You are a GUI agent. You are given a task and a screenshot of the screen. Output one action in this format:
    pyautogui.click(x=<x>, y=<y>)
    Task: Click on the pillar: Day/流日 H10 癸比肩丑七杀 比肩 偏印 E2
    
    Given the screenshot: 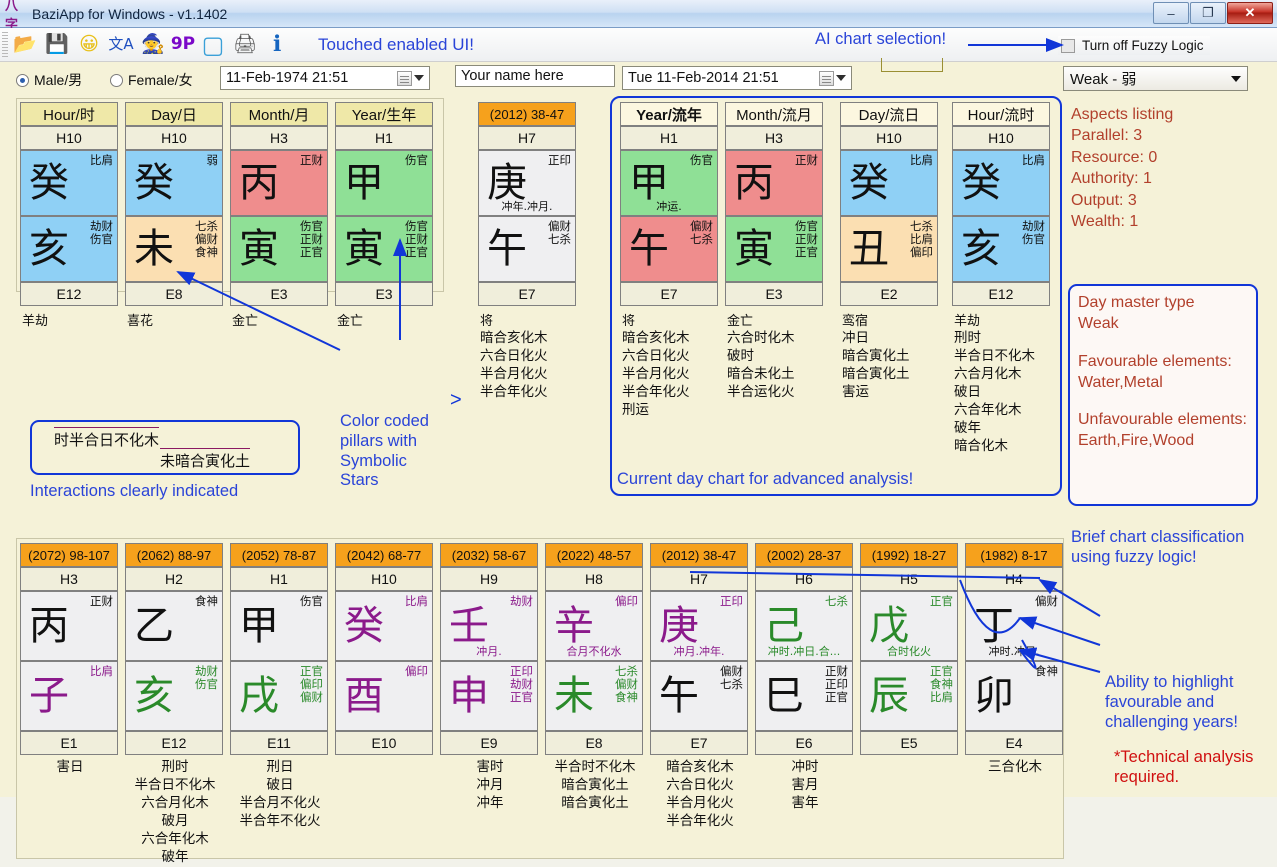 What is the action you would take?
    pyautogui.click(x=889, y=204)
    